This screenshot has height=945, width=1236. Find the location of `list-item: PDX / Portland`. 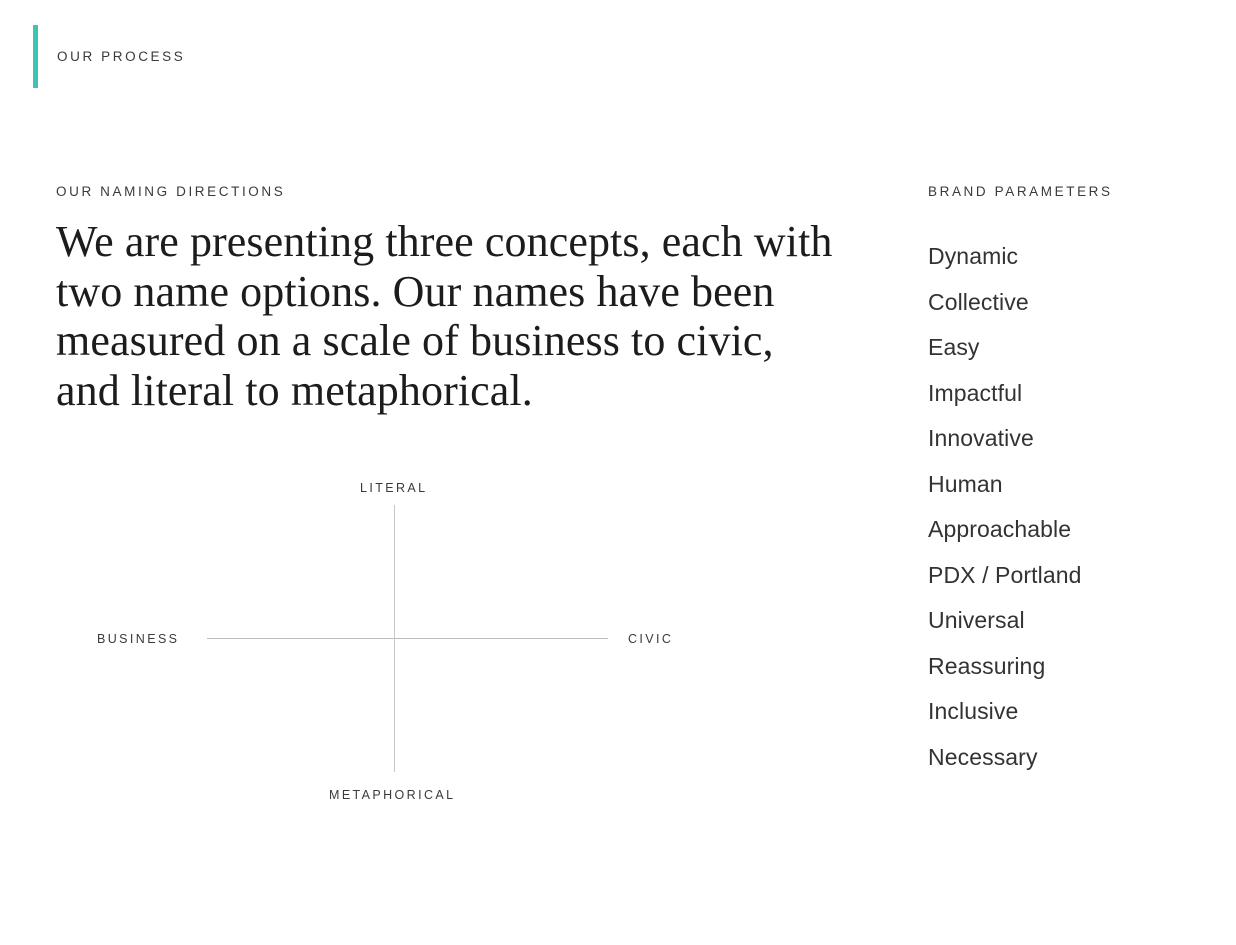

list-item: PDX / Portland is located at coordinates (1005, 574).